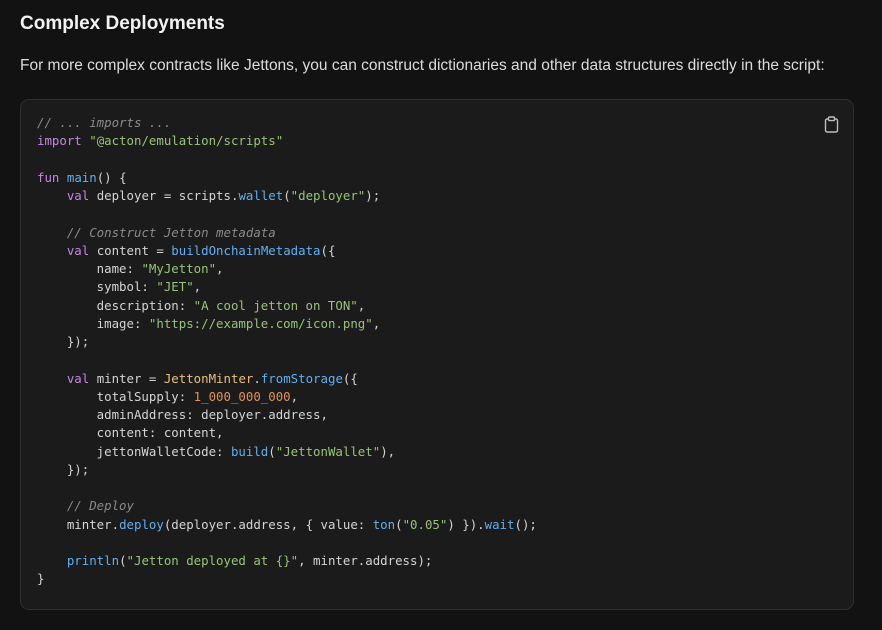 The image size is (882, 630). I want to click on code-token-func: ton, so click(384, 524).